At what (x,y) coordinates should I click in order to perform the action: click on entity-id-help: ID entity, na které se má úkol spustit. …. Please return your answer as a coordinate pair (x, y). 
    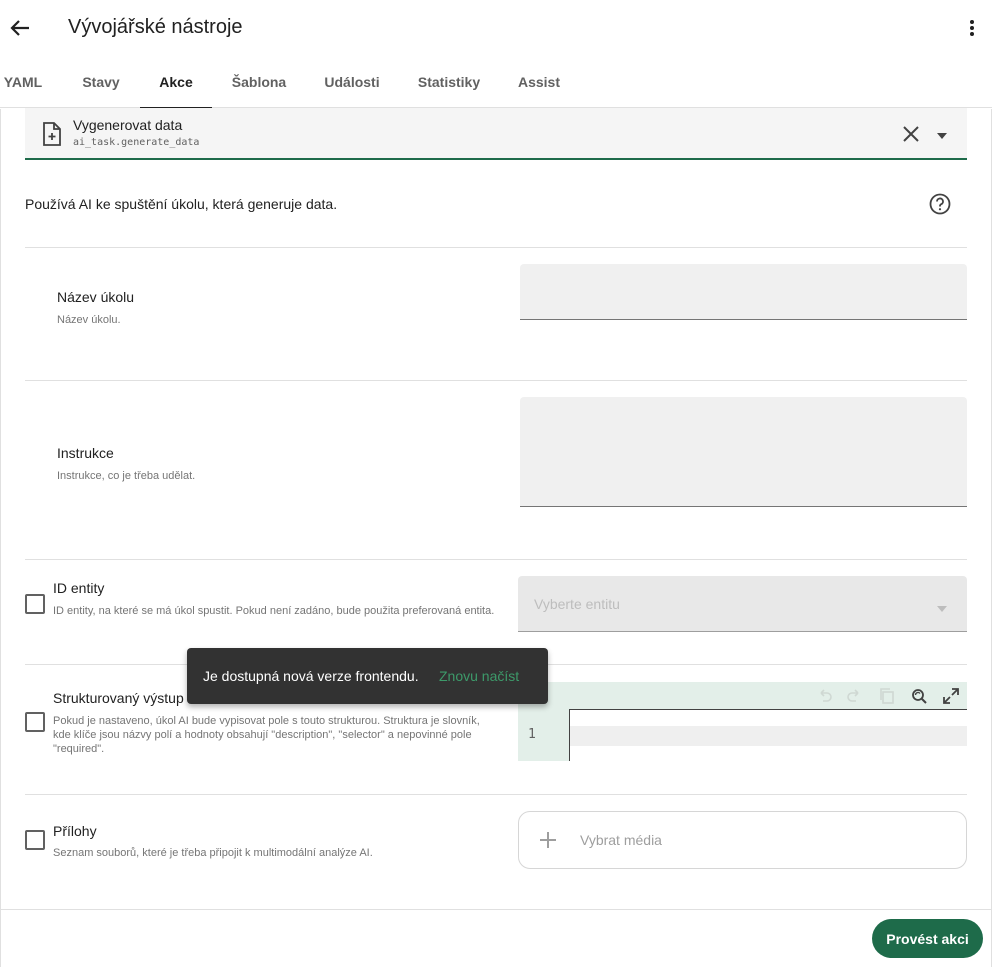
    Looking at the image, I should click on (274, 611).